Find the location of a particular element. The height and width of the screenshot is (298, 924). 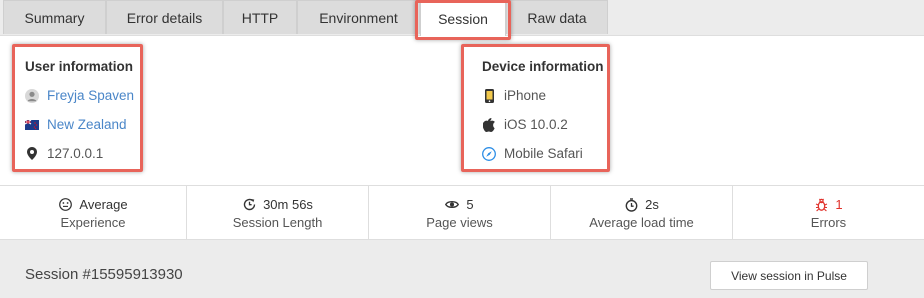

stat-label: Page views is located at coordinates (459, 222).